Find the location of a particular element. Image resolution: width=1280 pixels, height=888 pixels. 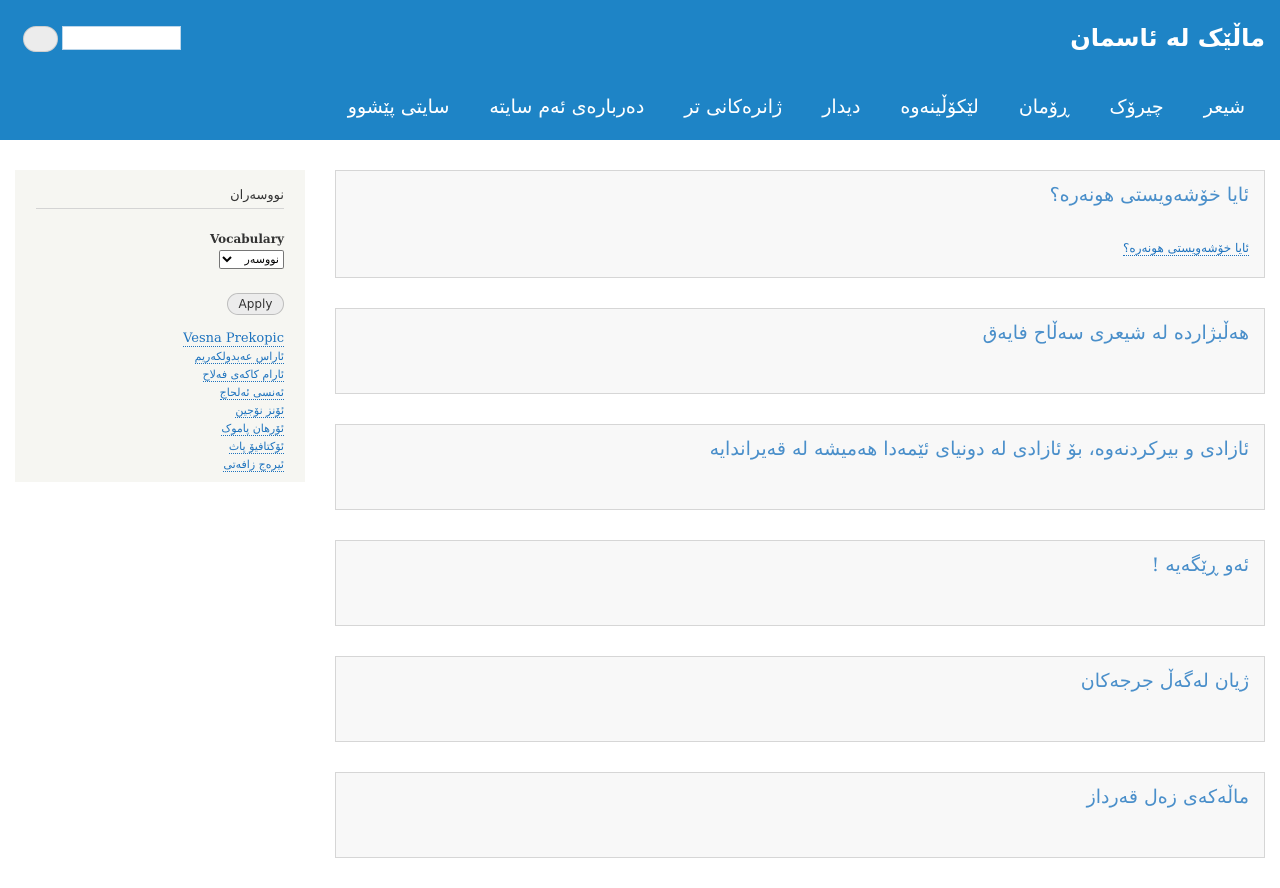

post-title: هەڵبژاردە لە شیعری سەڵاح فایەق is located at coordinates (1116, 333).